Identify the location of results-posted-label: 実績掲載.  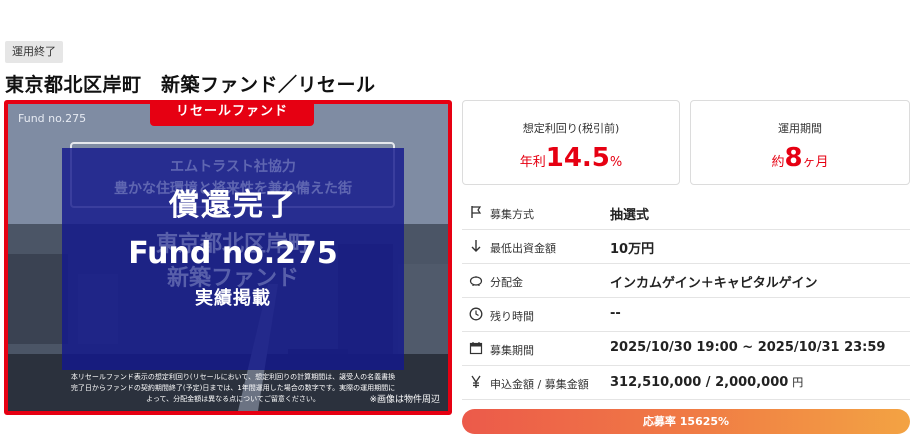
(233, 298).